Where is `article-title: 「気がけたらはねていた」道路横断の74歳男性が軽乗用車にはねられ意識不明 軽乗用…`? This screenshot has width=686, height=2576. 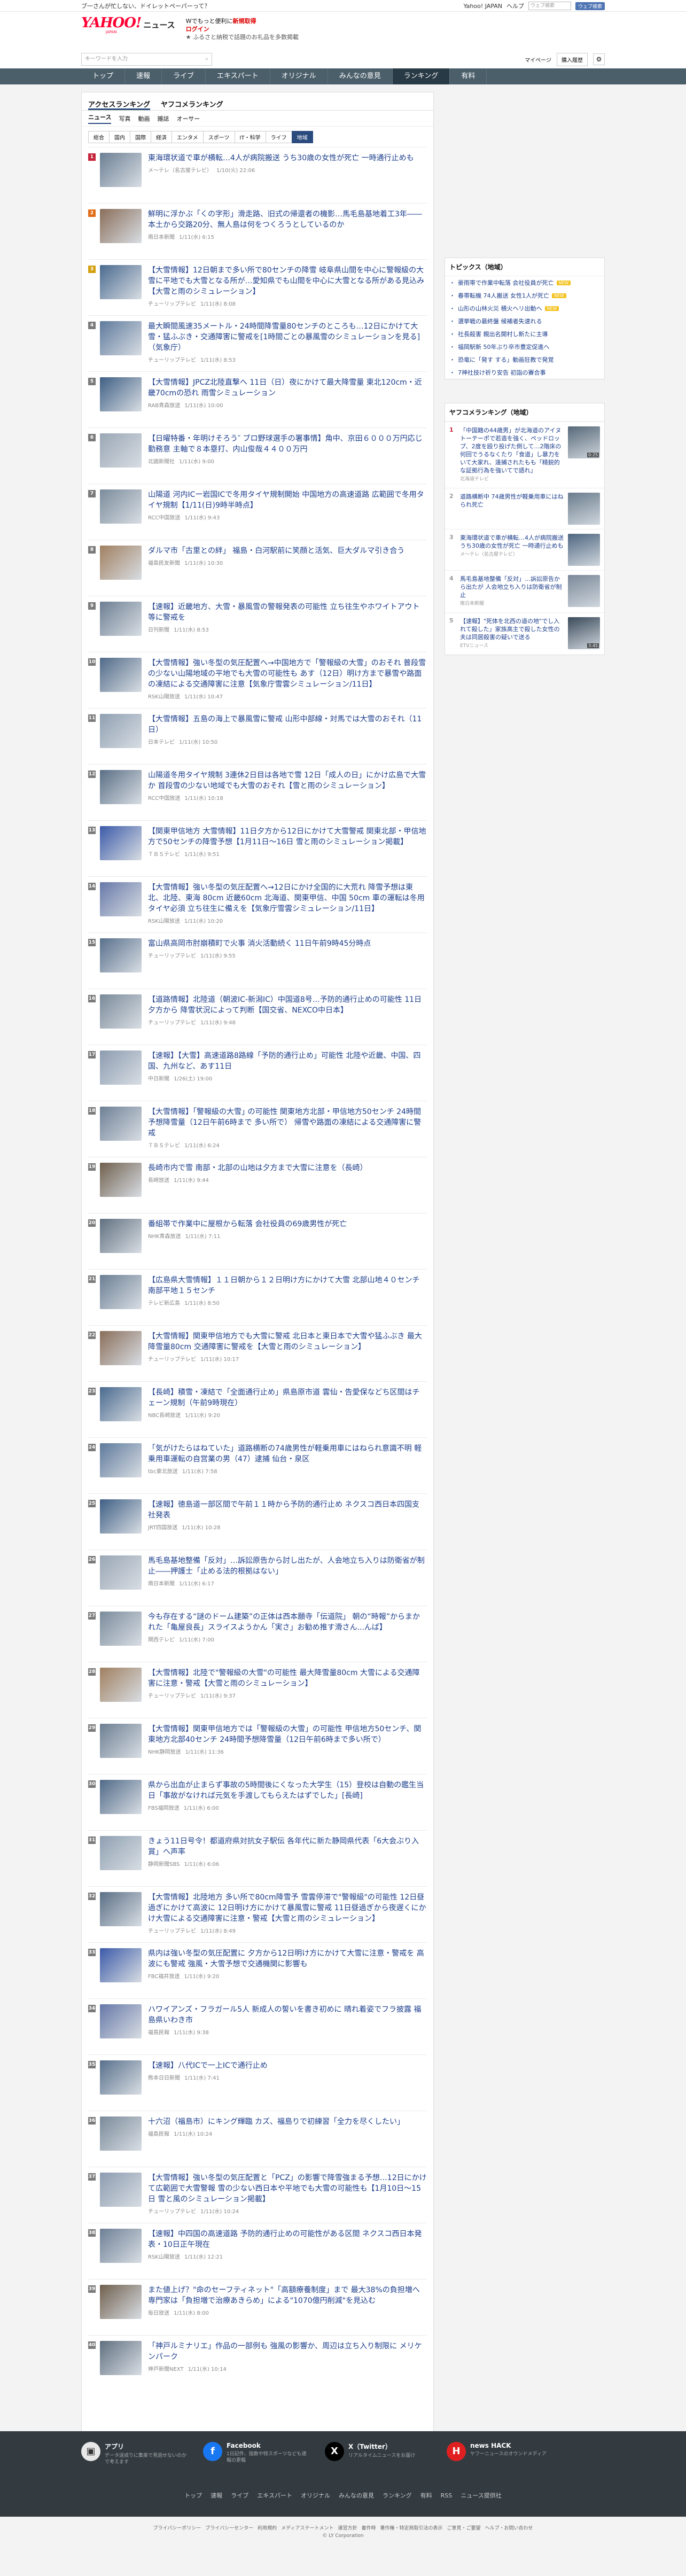 article-title: 「気がけたらはねていた」道路横断の74歳男性が軽乗用車にはねられ意識不明 軽乗用… is located at coordinates (287, 1454).